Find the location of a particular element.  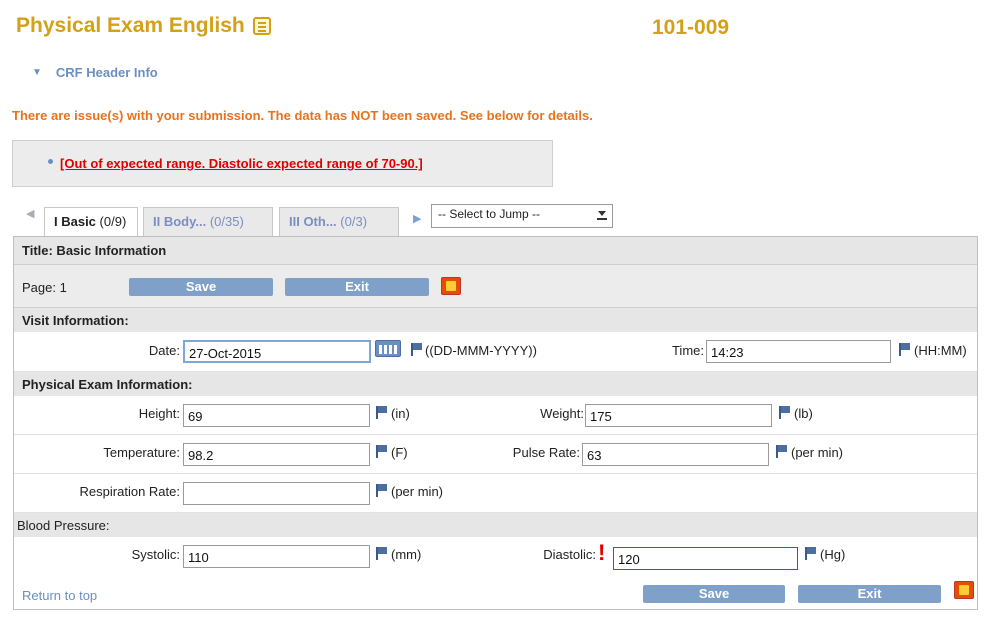

tab-body-count: (0/35) is located at coordinates (226, 221).